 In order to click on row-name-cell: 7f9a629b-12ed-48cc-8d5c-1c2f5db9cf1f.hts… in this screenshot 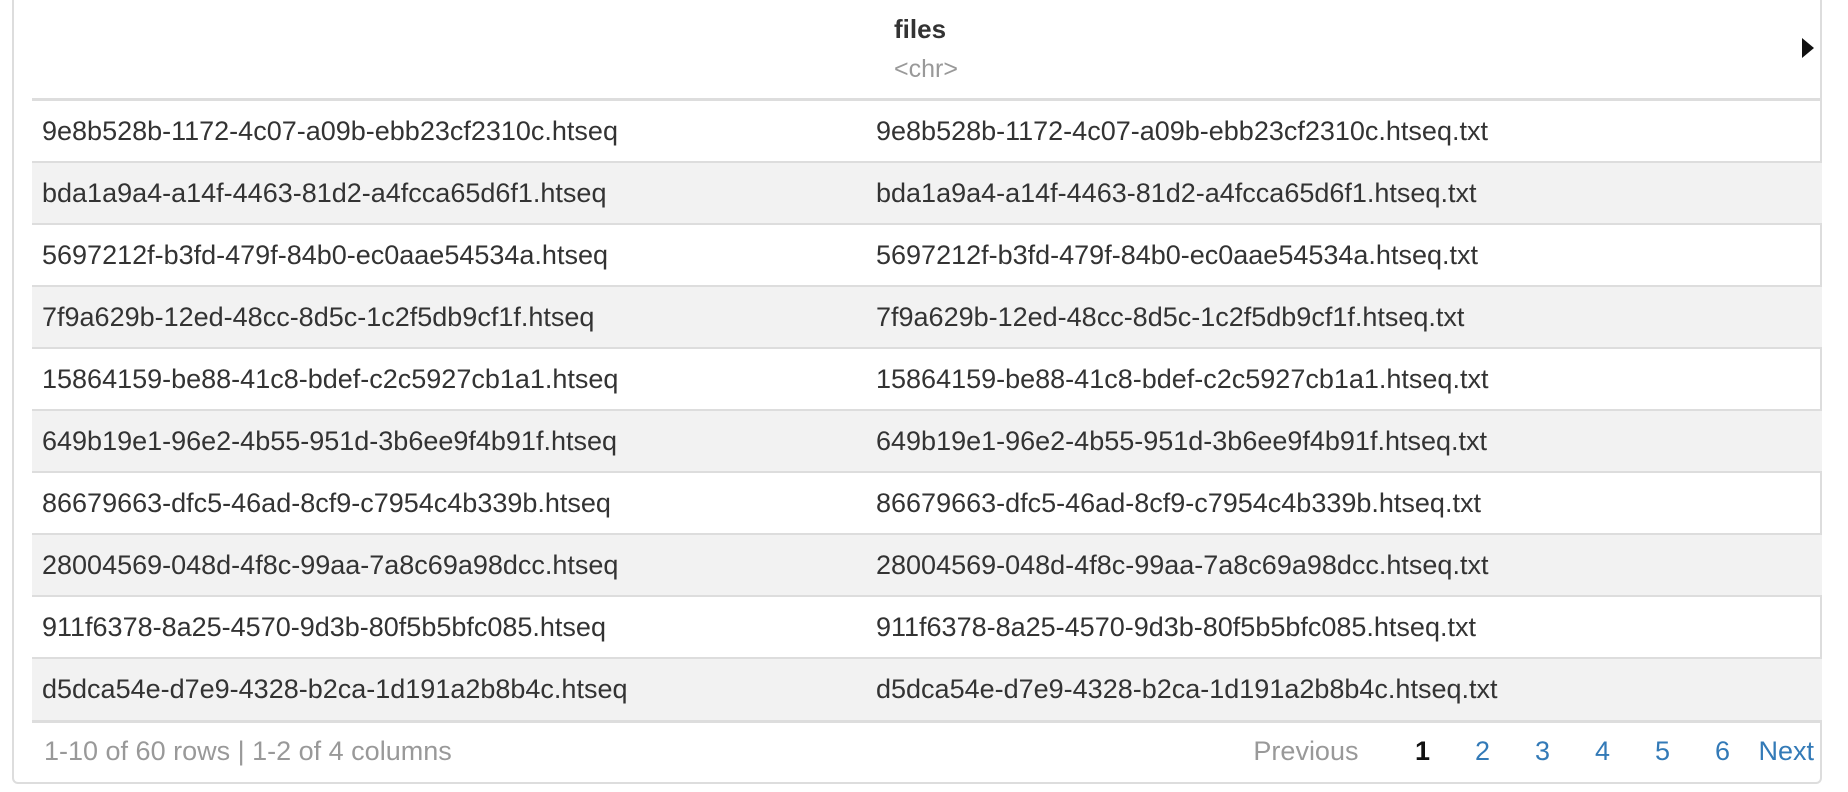, I will do `click(318, 317)`.